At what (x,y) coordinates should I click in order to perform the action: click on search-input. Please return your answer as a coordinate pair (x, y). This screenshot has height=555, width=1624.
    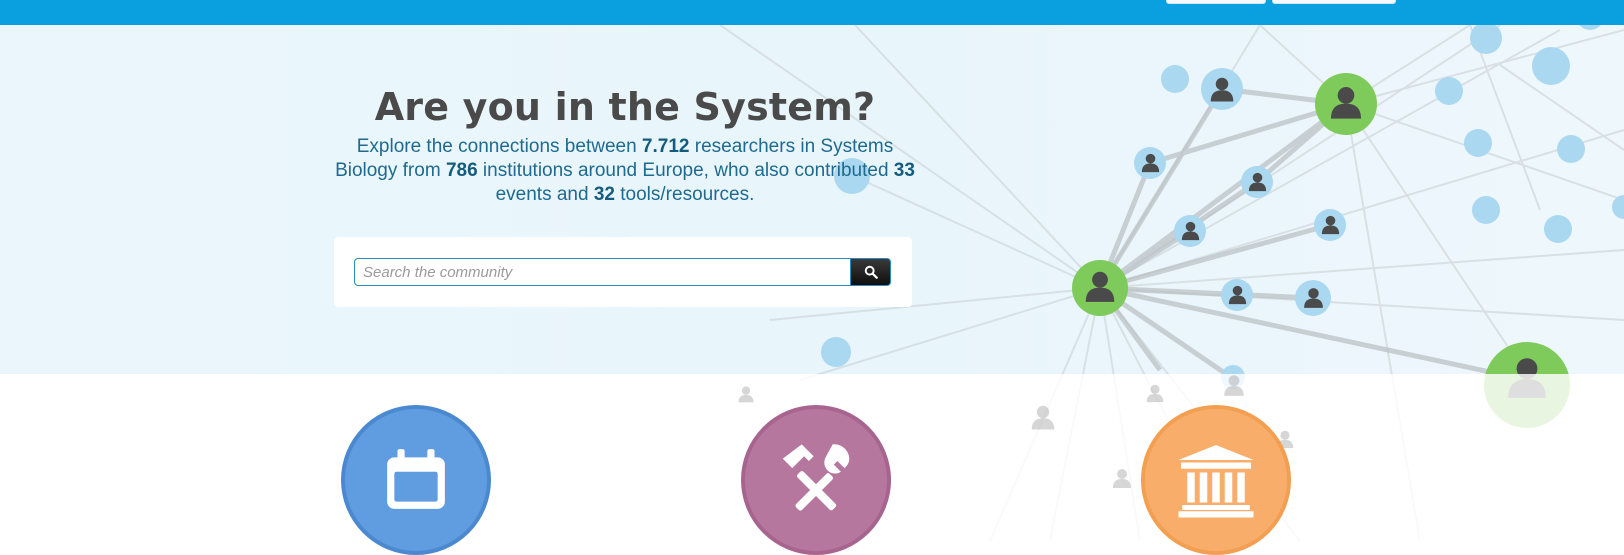
    Looking at the image, I should click on (602, 272).